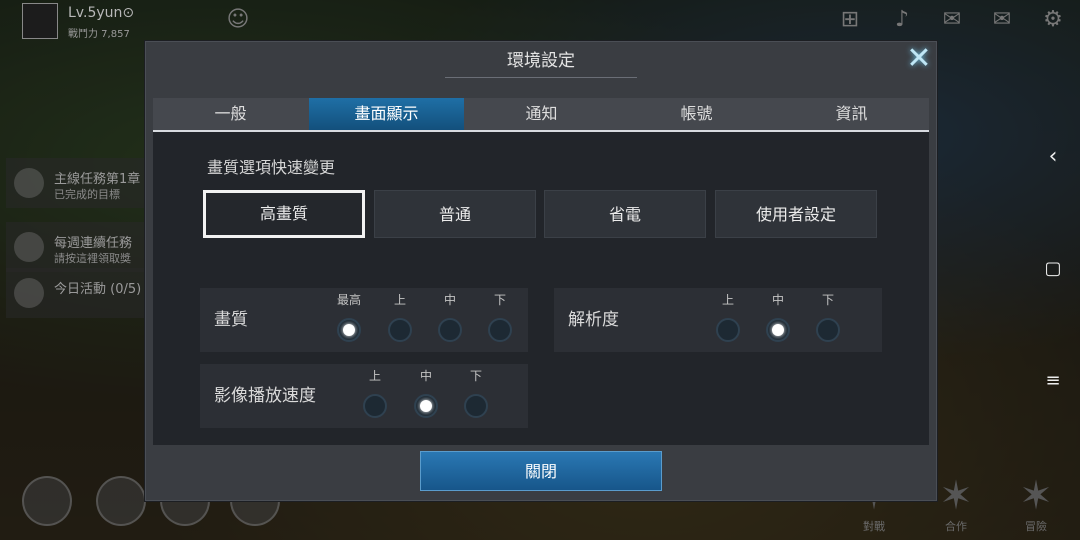  What do you see at coordinates (850, 20) in the screenshot?
I see `gamepad-icon: ⊞` at bounding box center [850, 20].